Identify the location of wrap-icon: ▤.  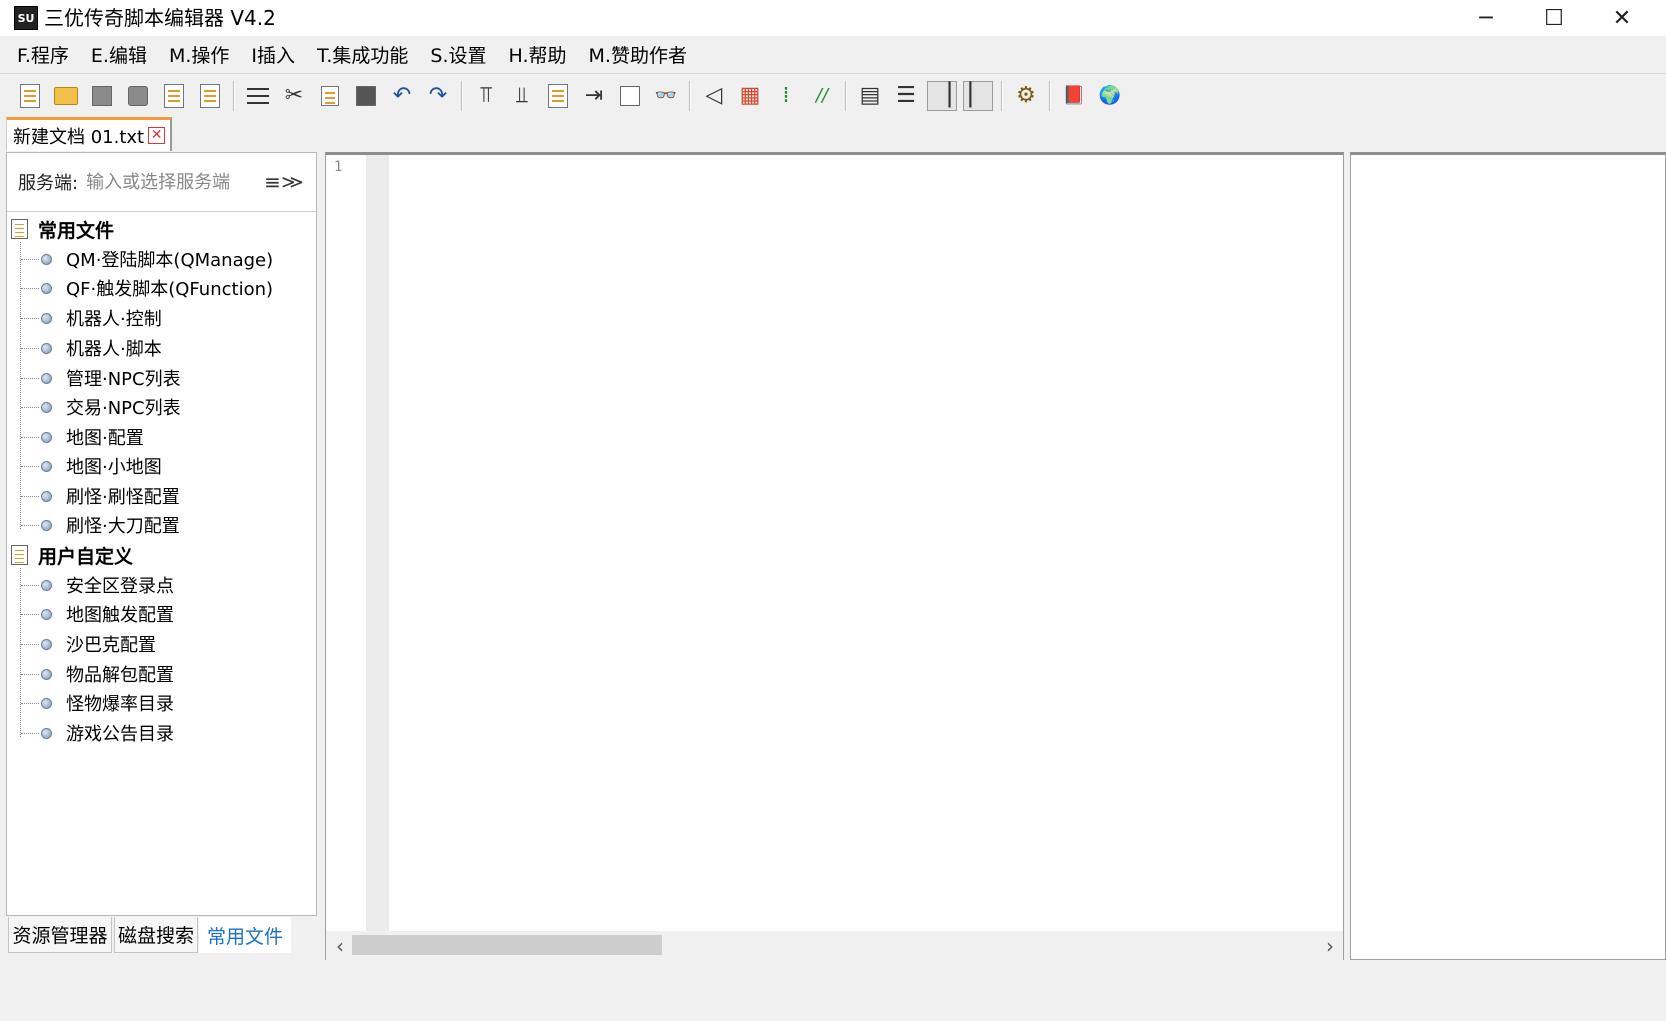
(870, 95).